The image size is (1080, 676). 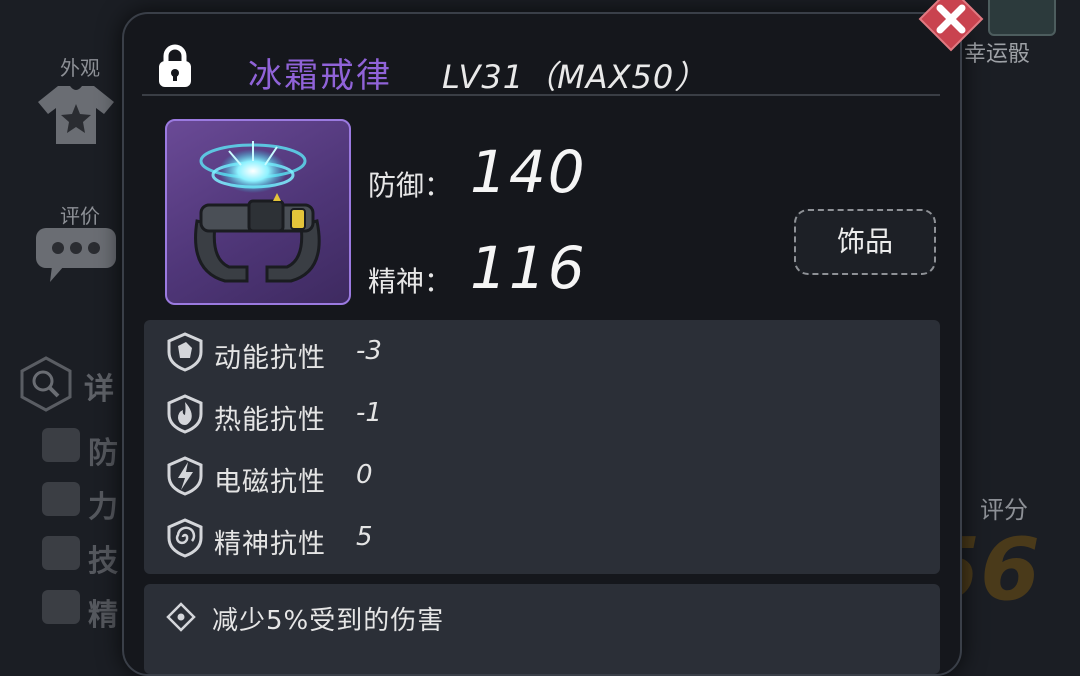 I want to click on chat-bubble-icon, so click(x=76, y=255).